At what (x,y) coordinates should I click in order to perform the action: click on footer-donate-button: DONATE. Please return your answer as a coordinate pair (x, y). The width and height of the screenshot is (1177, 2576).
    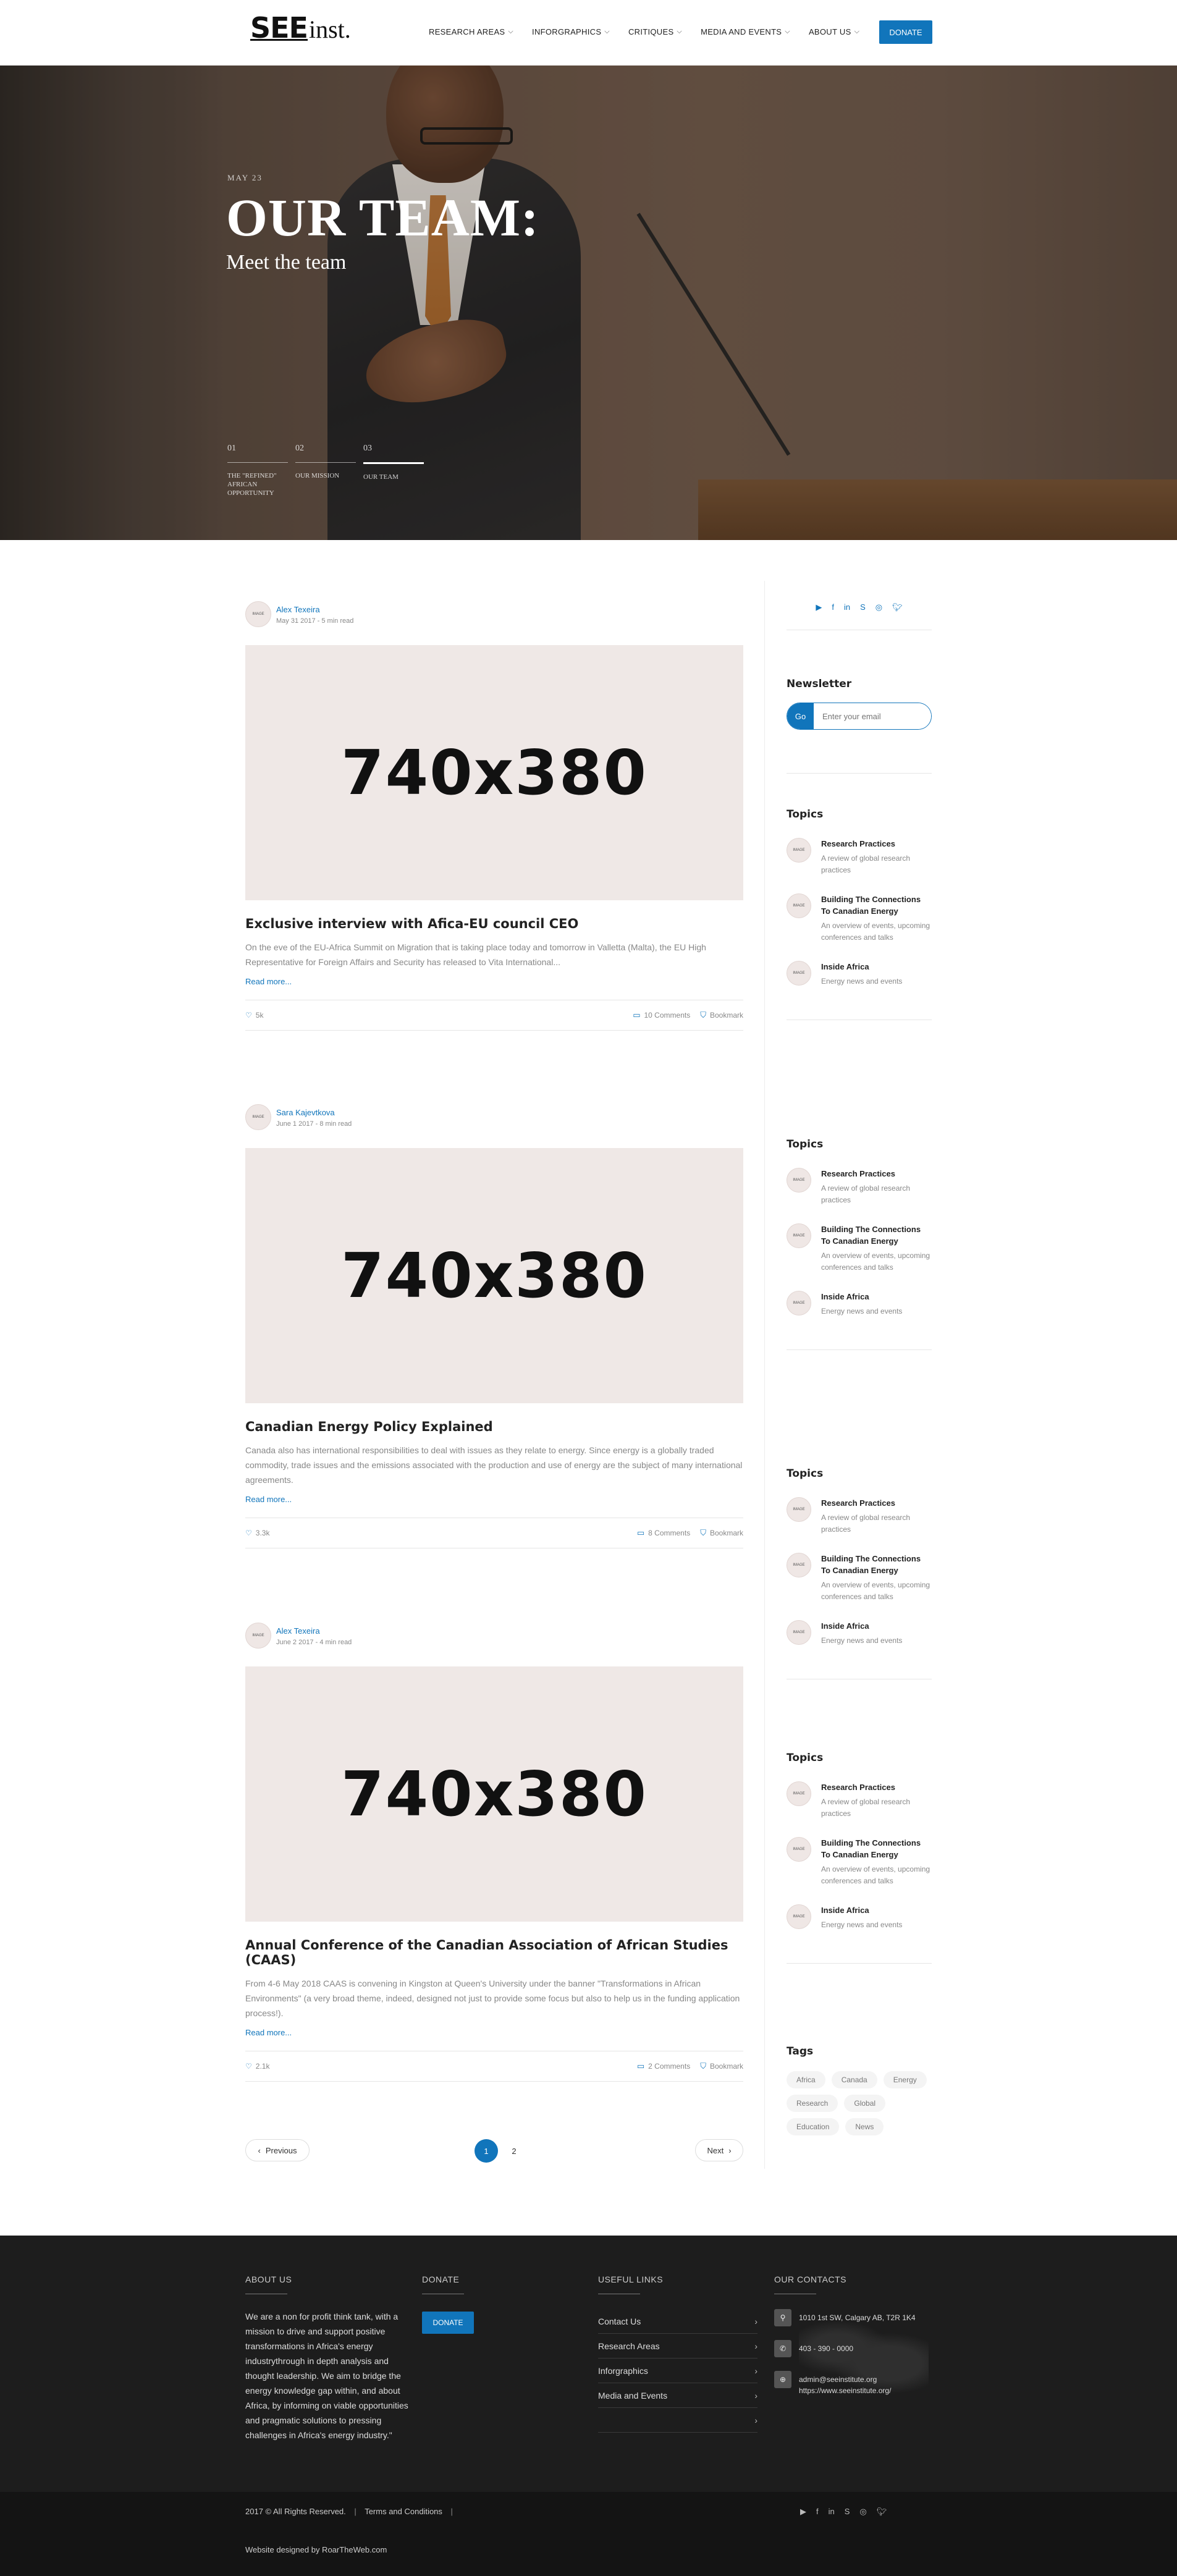
    Looking at the image, I should click on (448, 2323).